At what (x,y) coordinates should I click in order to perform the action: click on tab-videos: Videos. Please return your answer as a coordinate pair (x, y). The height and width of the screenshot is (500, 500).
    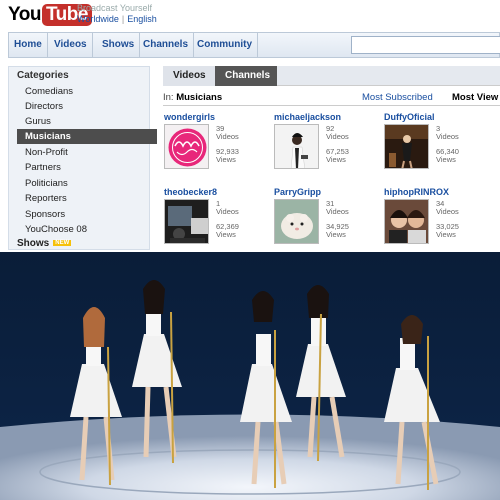
    Looking at the image, I should click on (189, 76).